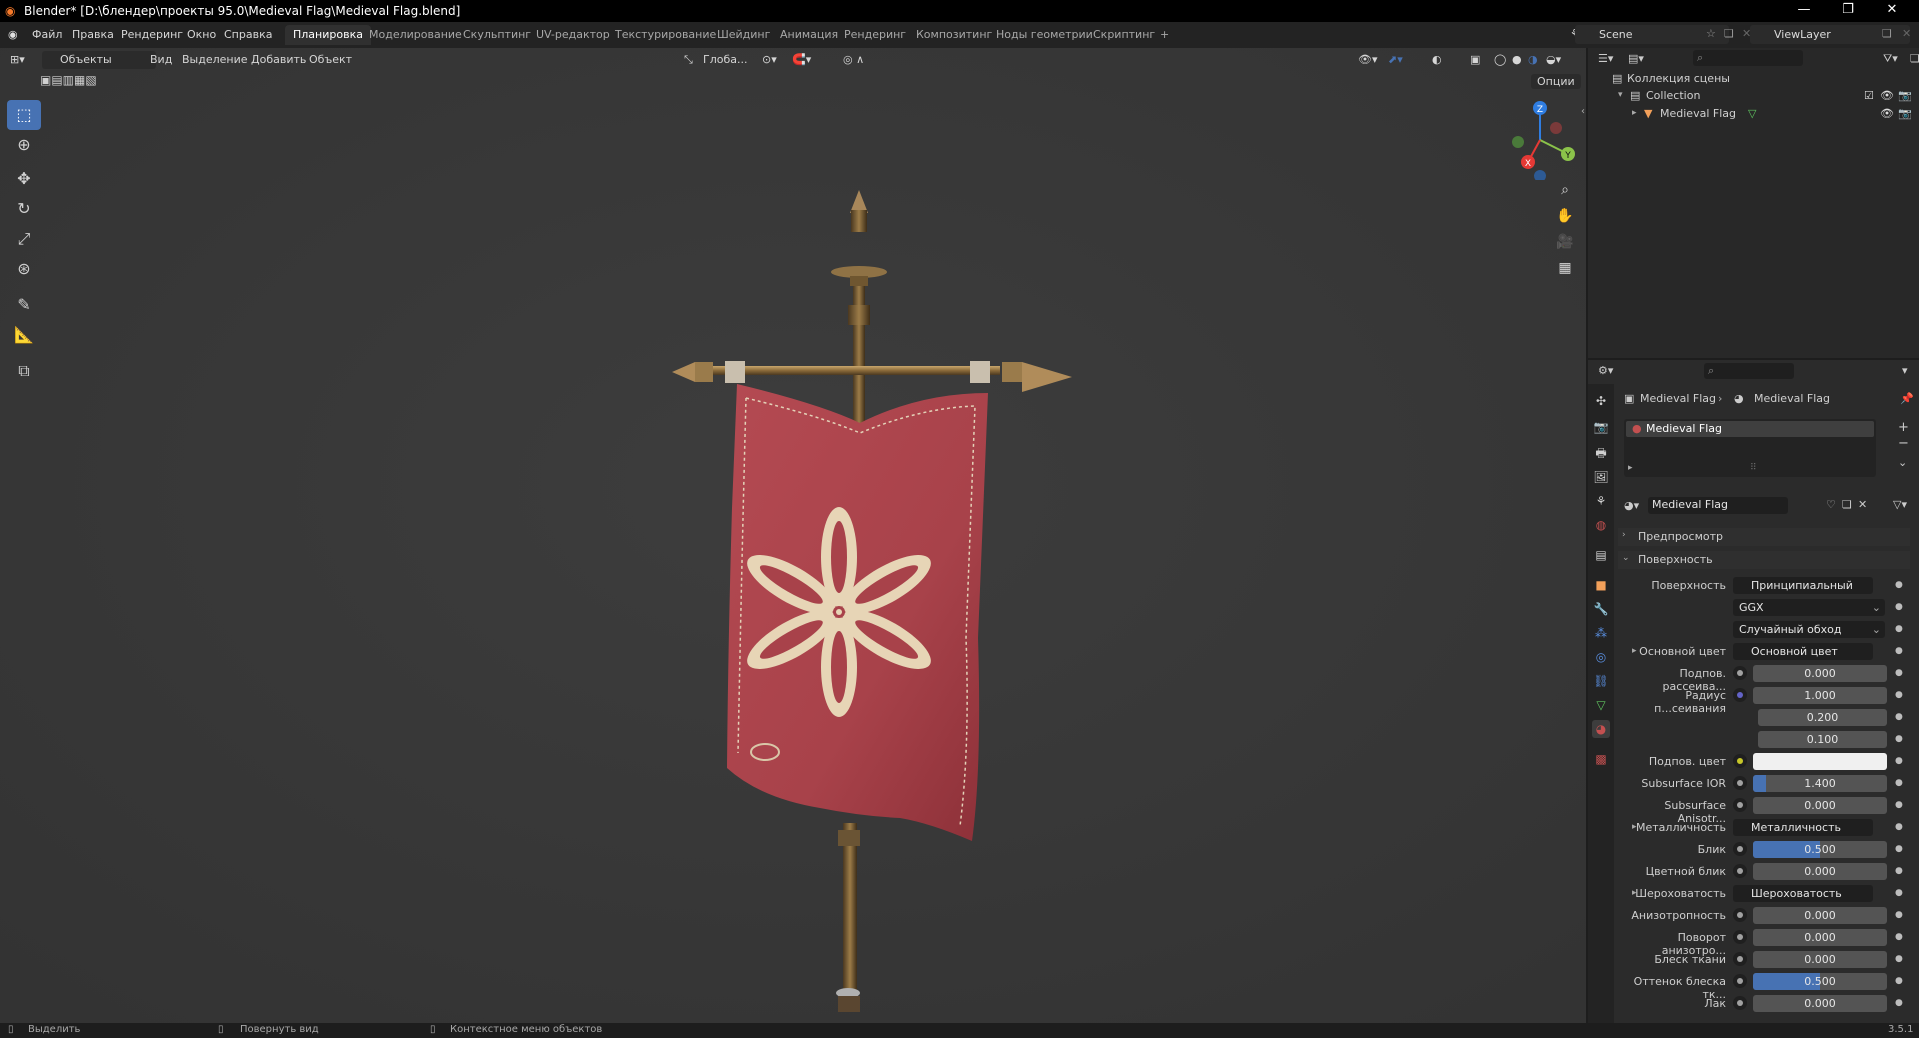 The width and height of the screenshot is (1919, 1038). I want to click on editor-type-icon: ⊞▾, so click(17, 59).